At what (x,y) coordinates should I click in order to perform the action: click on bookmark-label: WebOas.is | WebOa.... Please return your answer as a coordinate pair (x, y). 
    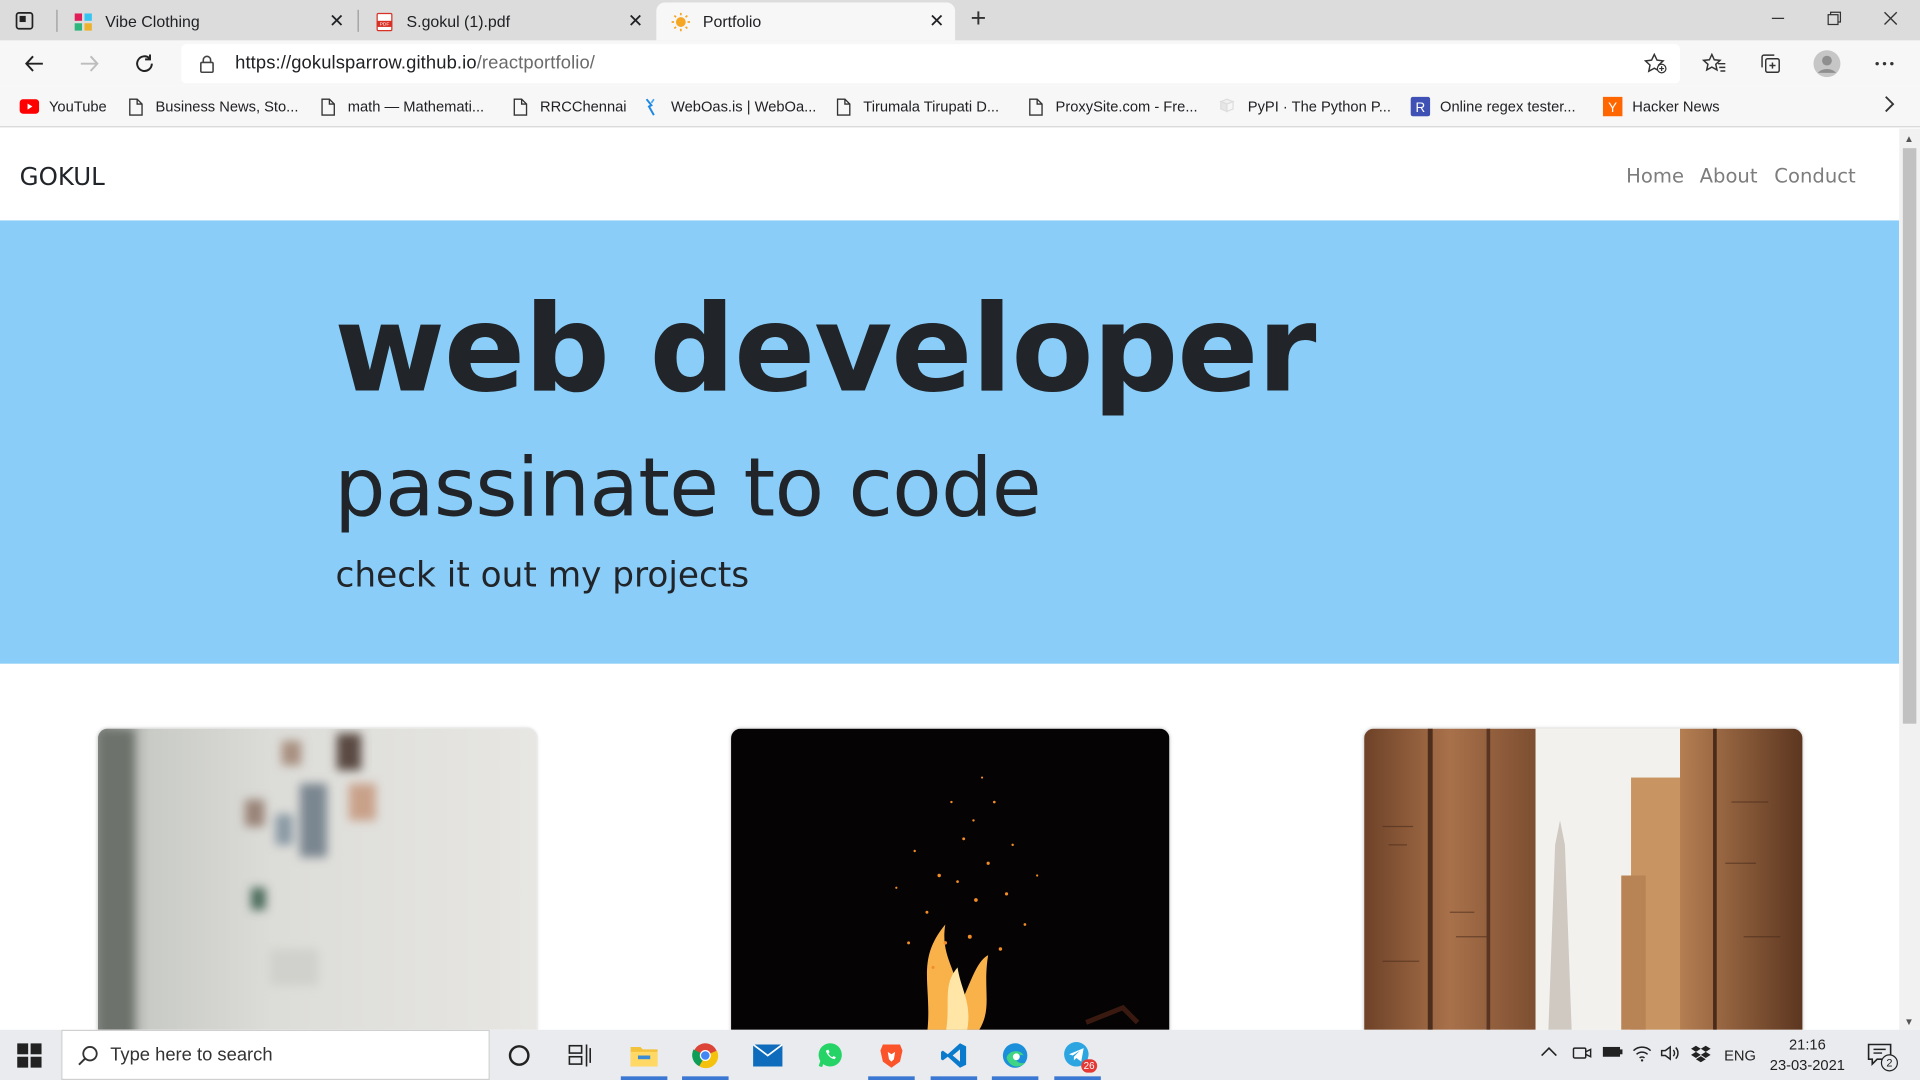
    Looking at the image, I should click on (744, 106).